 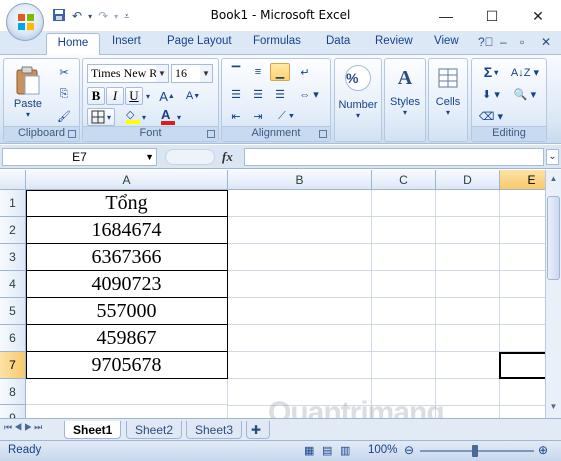 What do you see at coordinates (553, 238) in the screenshot?
I see `scroll-thumb` at bounding box center [553, 238].